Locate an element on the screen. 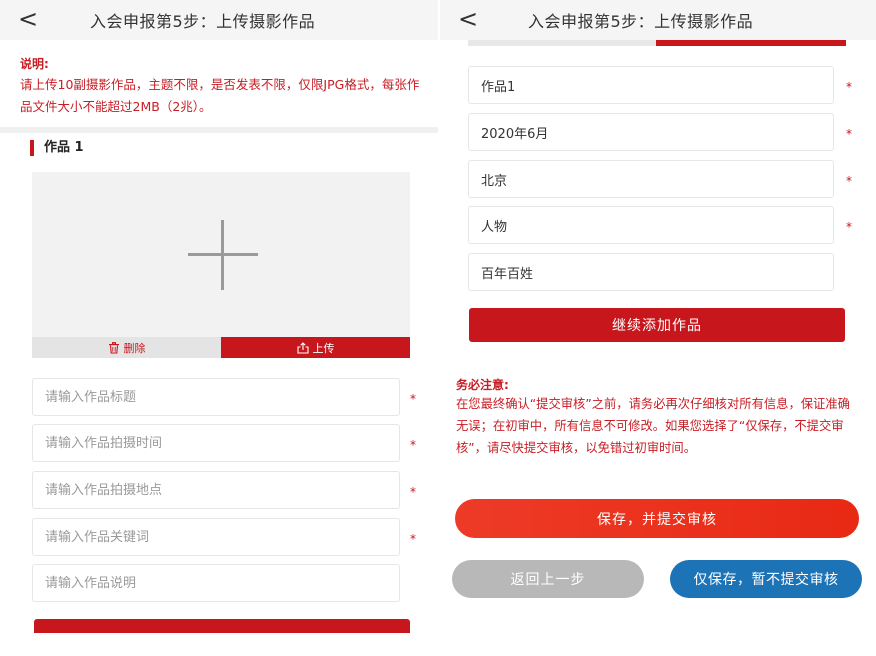 Image resolution: width=876 pixels, height=656 pixels. photo-upload-area is located at coordinates (221, 254).